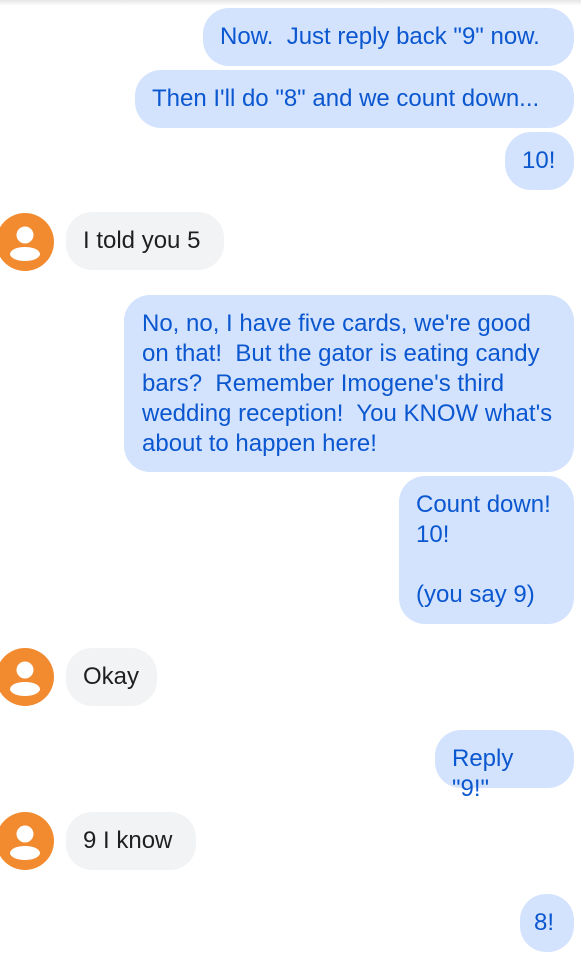 Image resolution: width=581 pixels, height=960 pixels. What do you see at coordinates (111, 677) in the screenshot?
I see `message-bubble-incoming: Okay` at bounding box center [111, 677].